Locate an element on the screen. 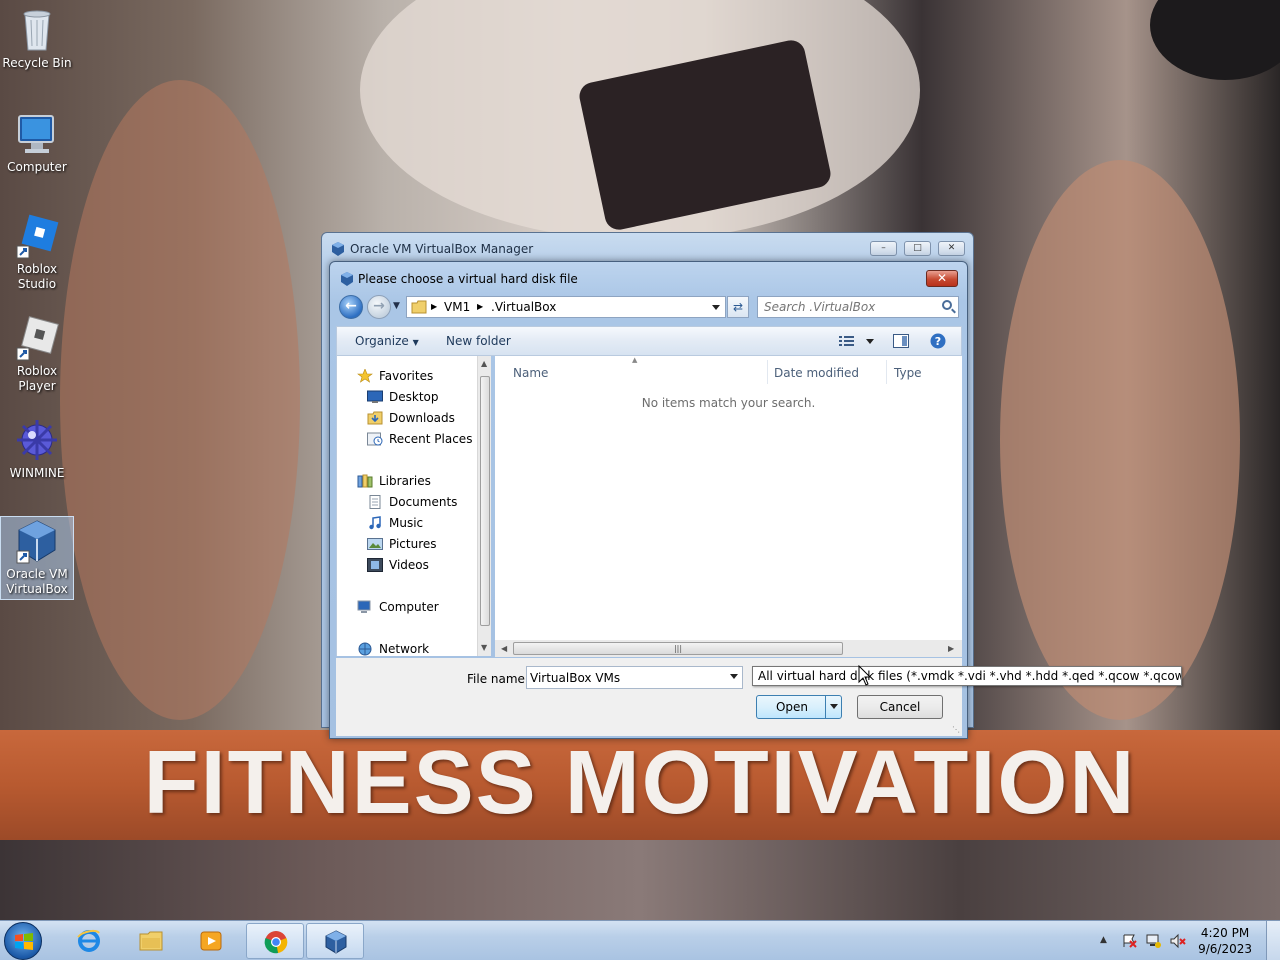  clock: 4:20 PM 9/6/2023 is located at coordinates (1225, 941).